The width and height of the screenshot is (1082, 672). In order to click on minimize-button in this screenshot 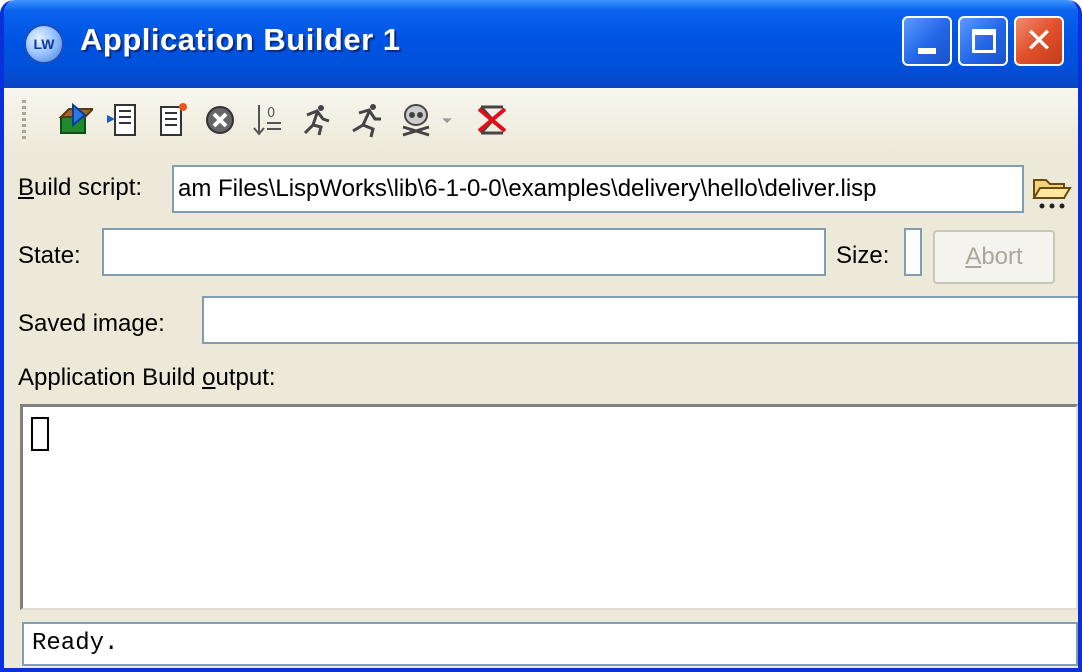, I will do `click(927, 41)`.